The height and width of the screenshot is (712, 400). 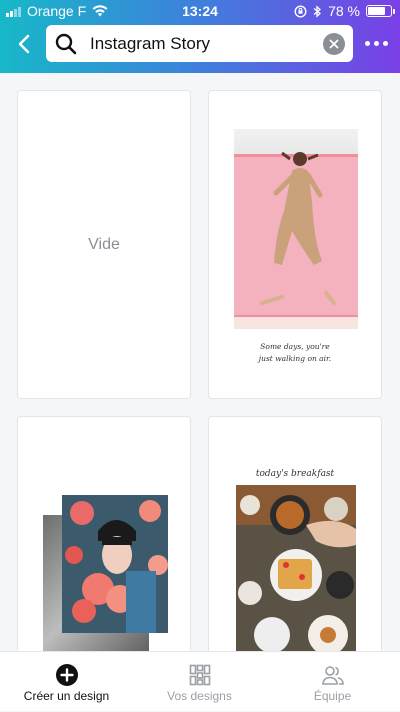 I want to click on top-header: Orange F 13:24 78 %, so click(x=200, y=36).